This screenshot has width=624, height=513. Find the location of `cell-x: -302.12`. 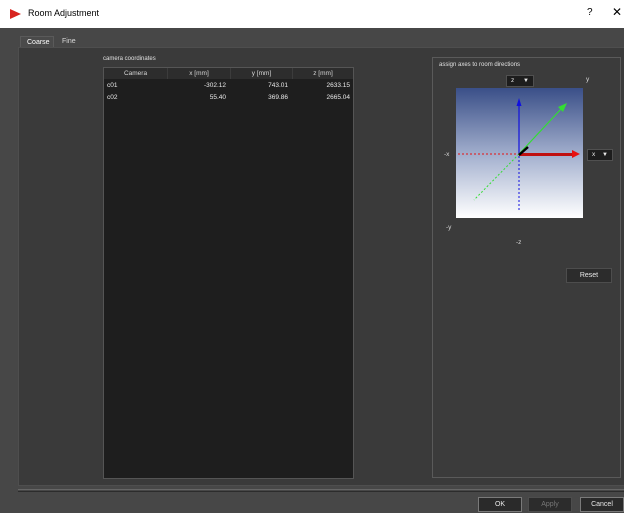

cell-x: -302.12 is located at coordinates (214, 85).